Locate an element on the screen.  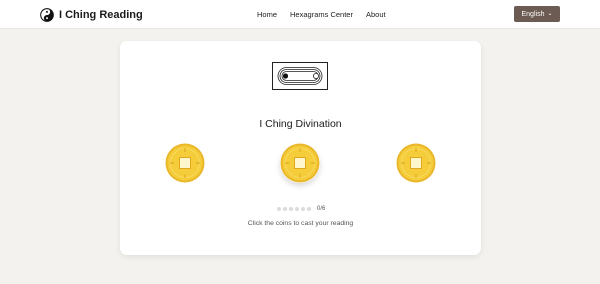
language-label: English is located at coordinates (533, 14).